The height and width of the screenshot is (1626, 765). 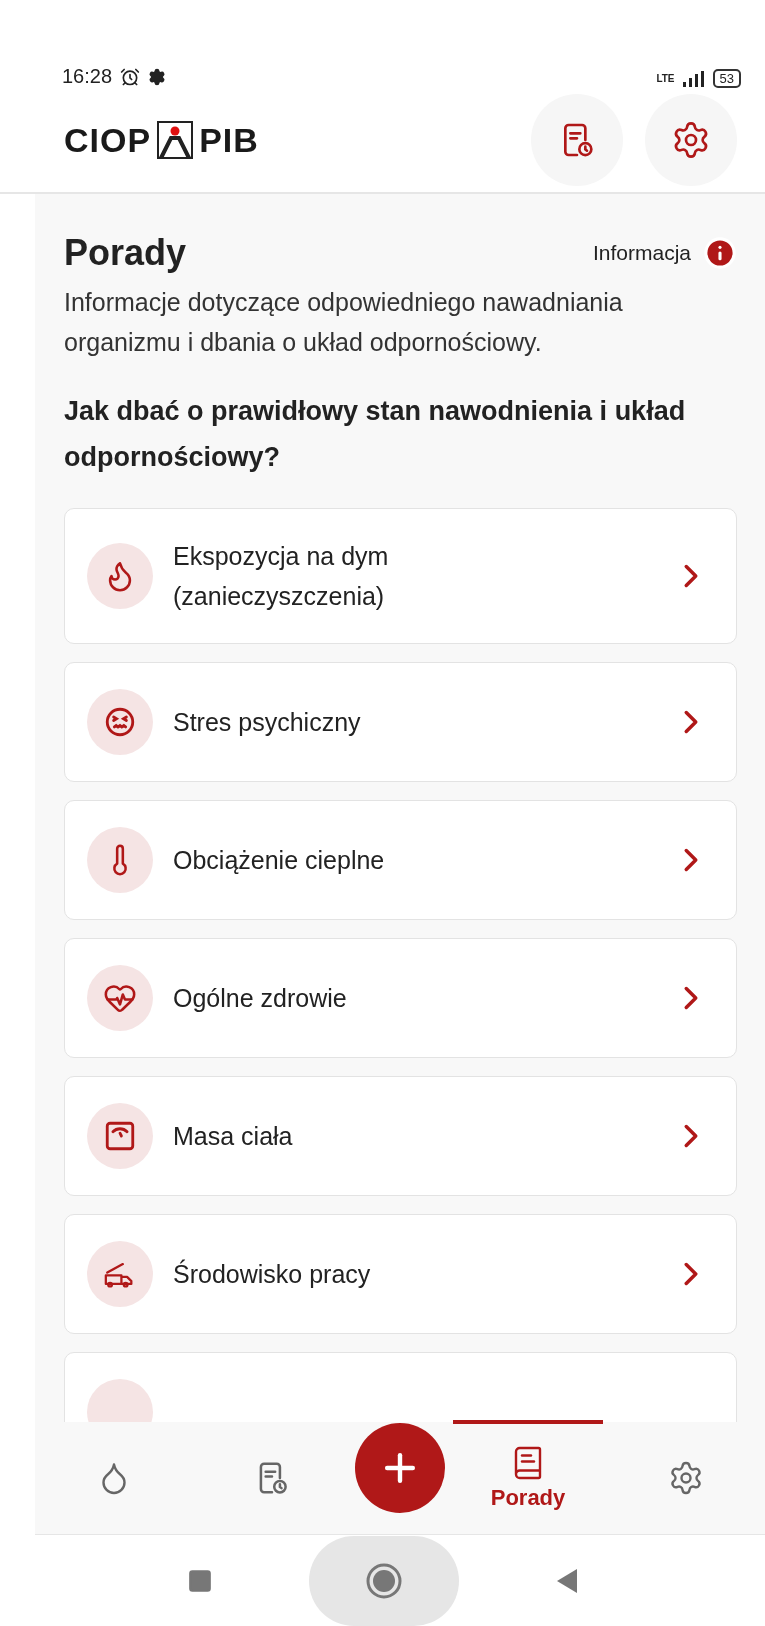 I want to click on circle-icon, so click(x=383, y=1580).